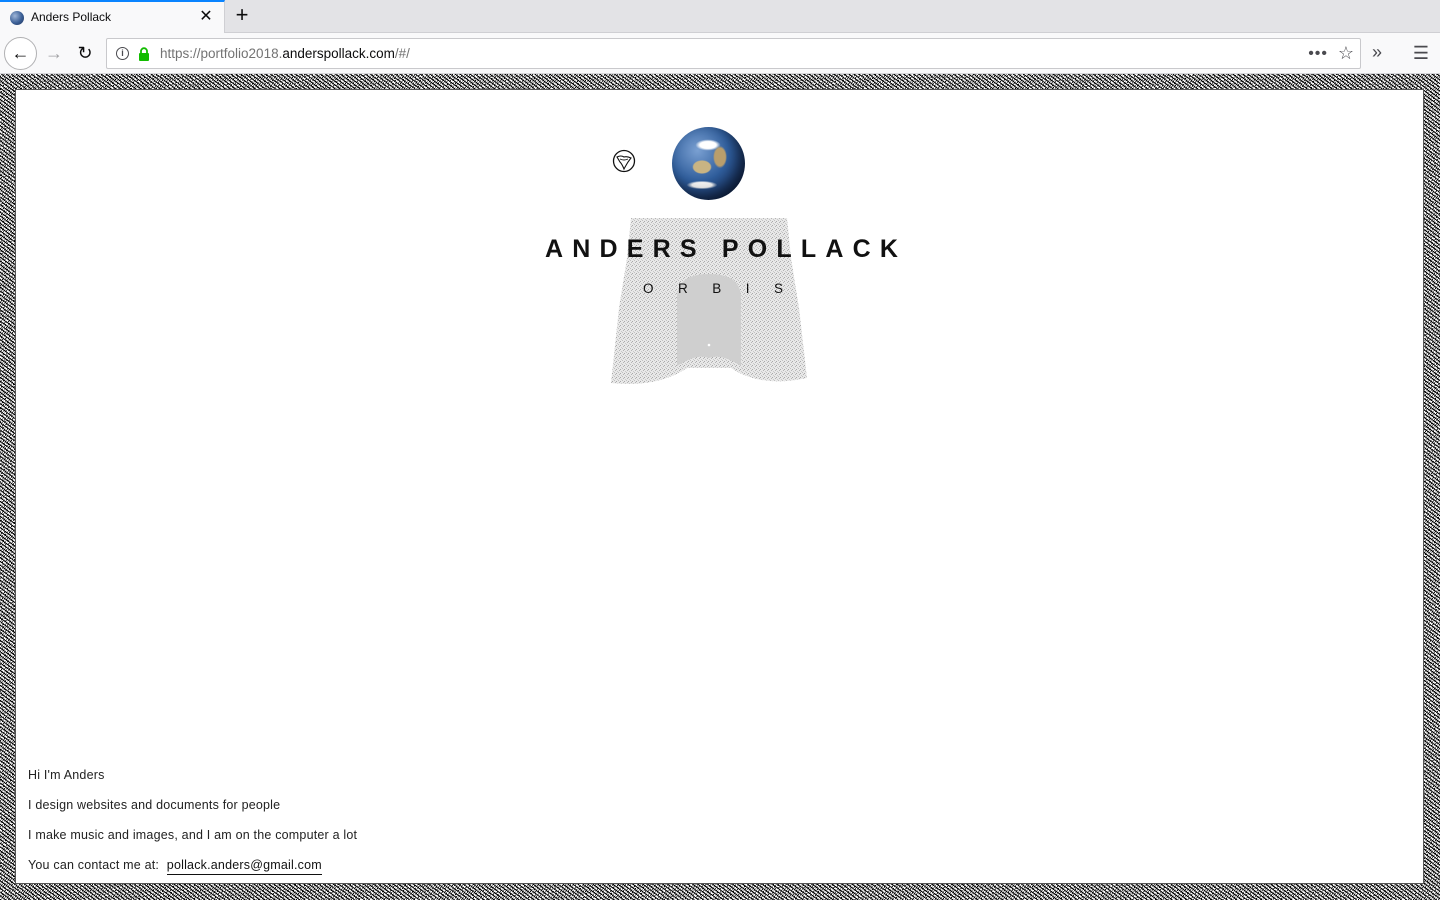  What do you see at coordinates (122, 53) in the screenshot?
I see `info-icon: i` at bounding box center [122, 53].